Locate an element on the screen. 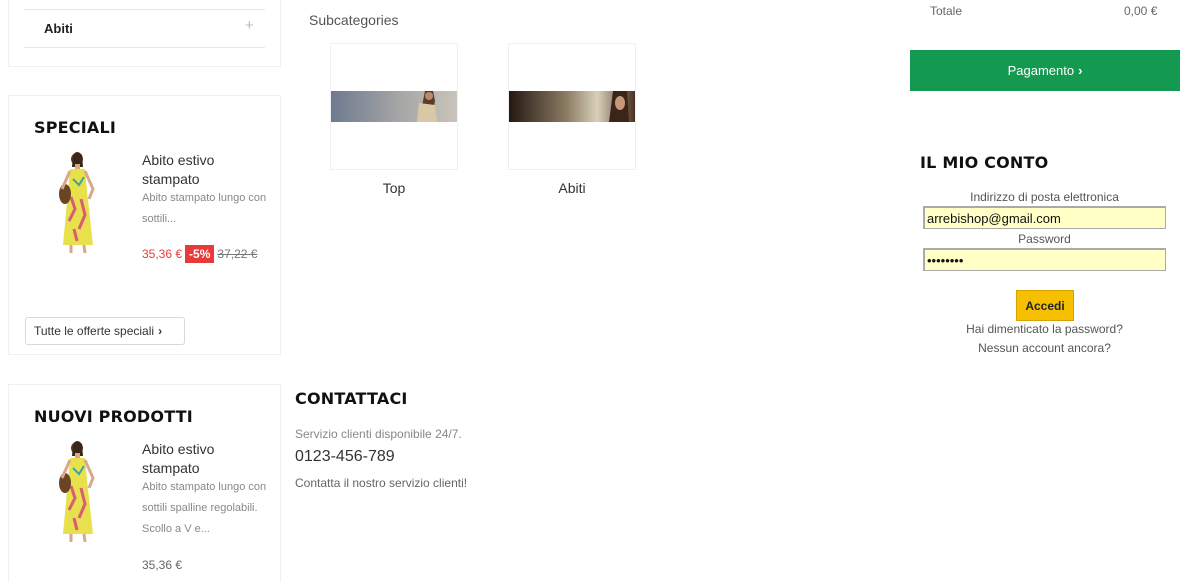 This screenshot has height=582, width=1203. all-specials-button: Tutte le offerte speciali › is located at coordinates (105, 331).